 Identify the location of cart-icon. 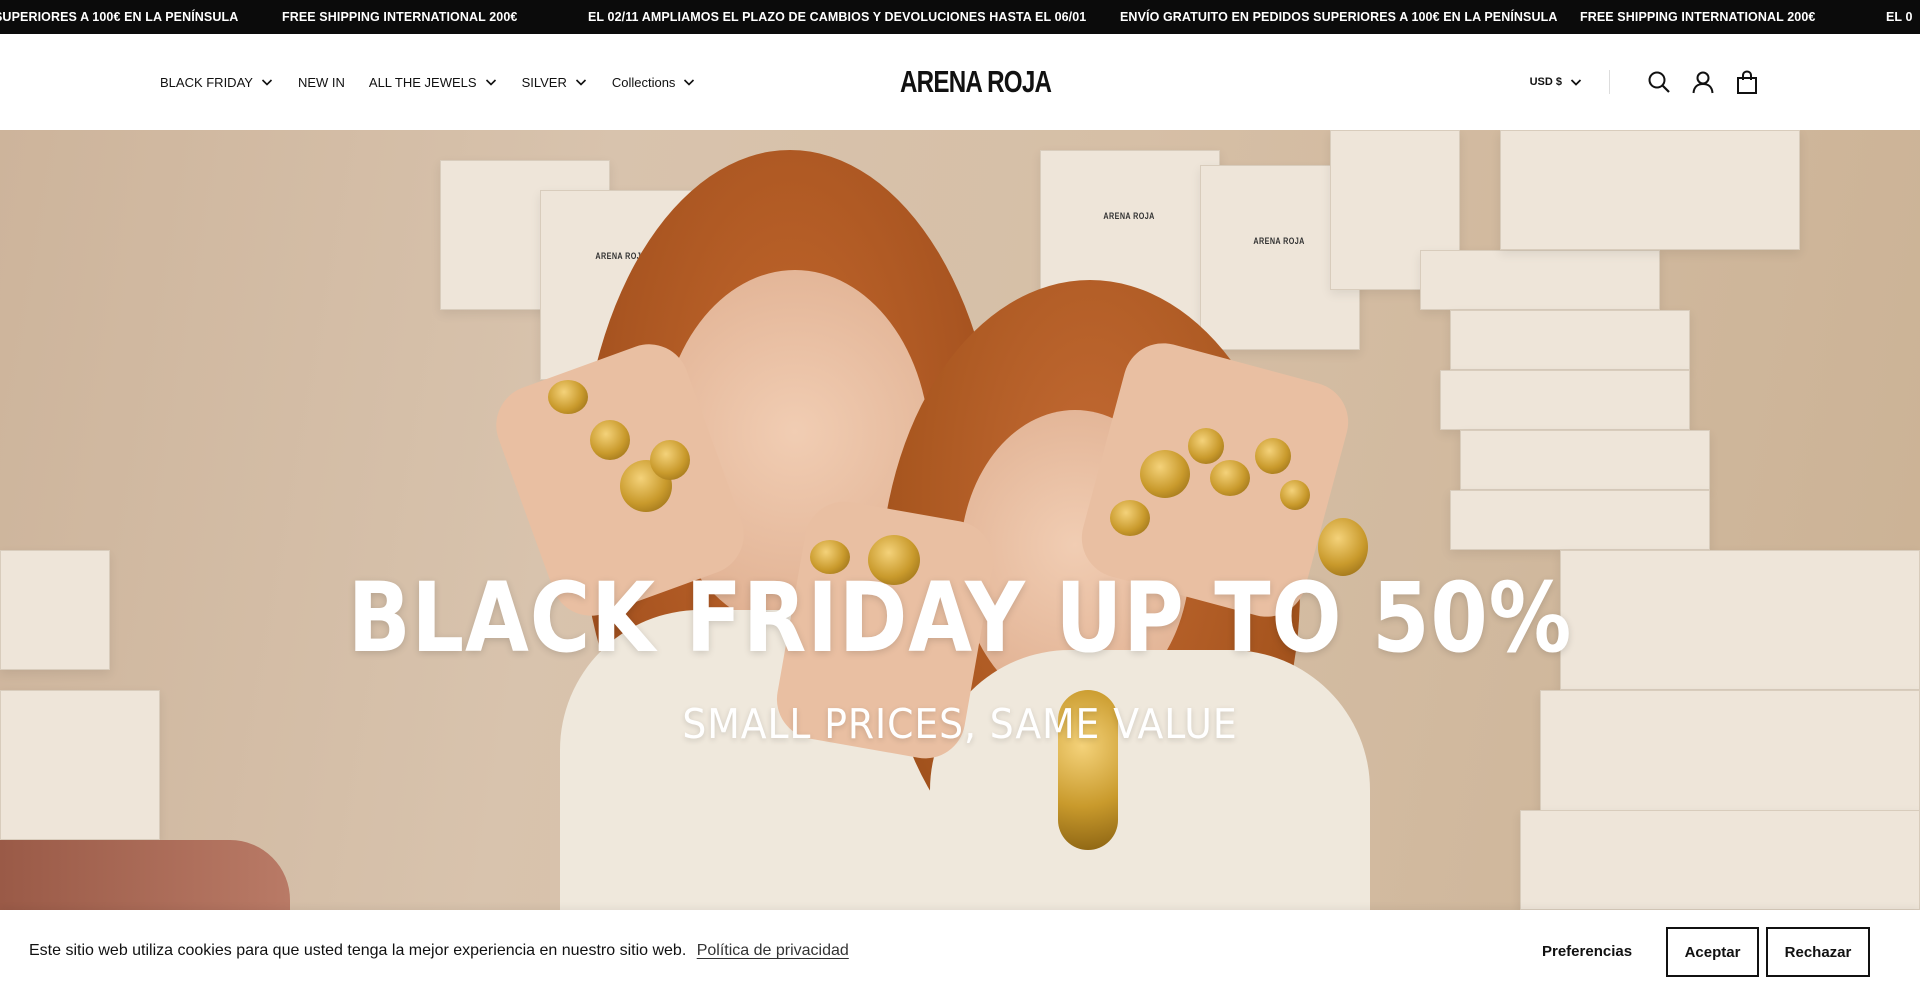
(1747, 82).